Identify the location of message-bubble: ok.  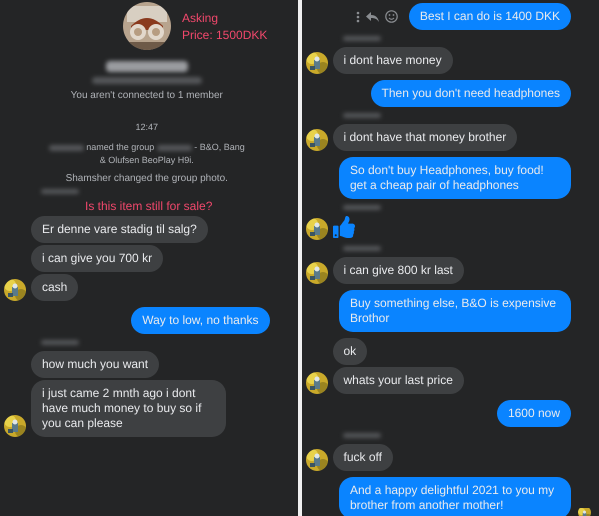
(350, 351).